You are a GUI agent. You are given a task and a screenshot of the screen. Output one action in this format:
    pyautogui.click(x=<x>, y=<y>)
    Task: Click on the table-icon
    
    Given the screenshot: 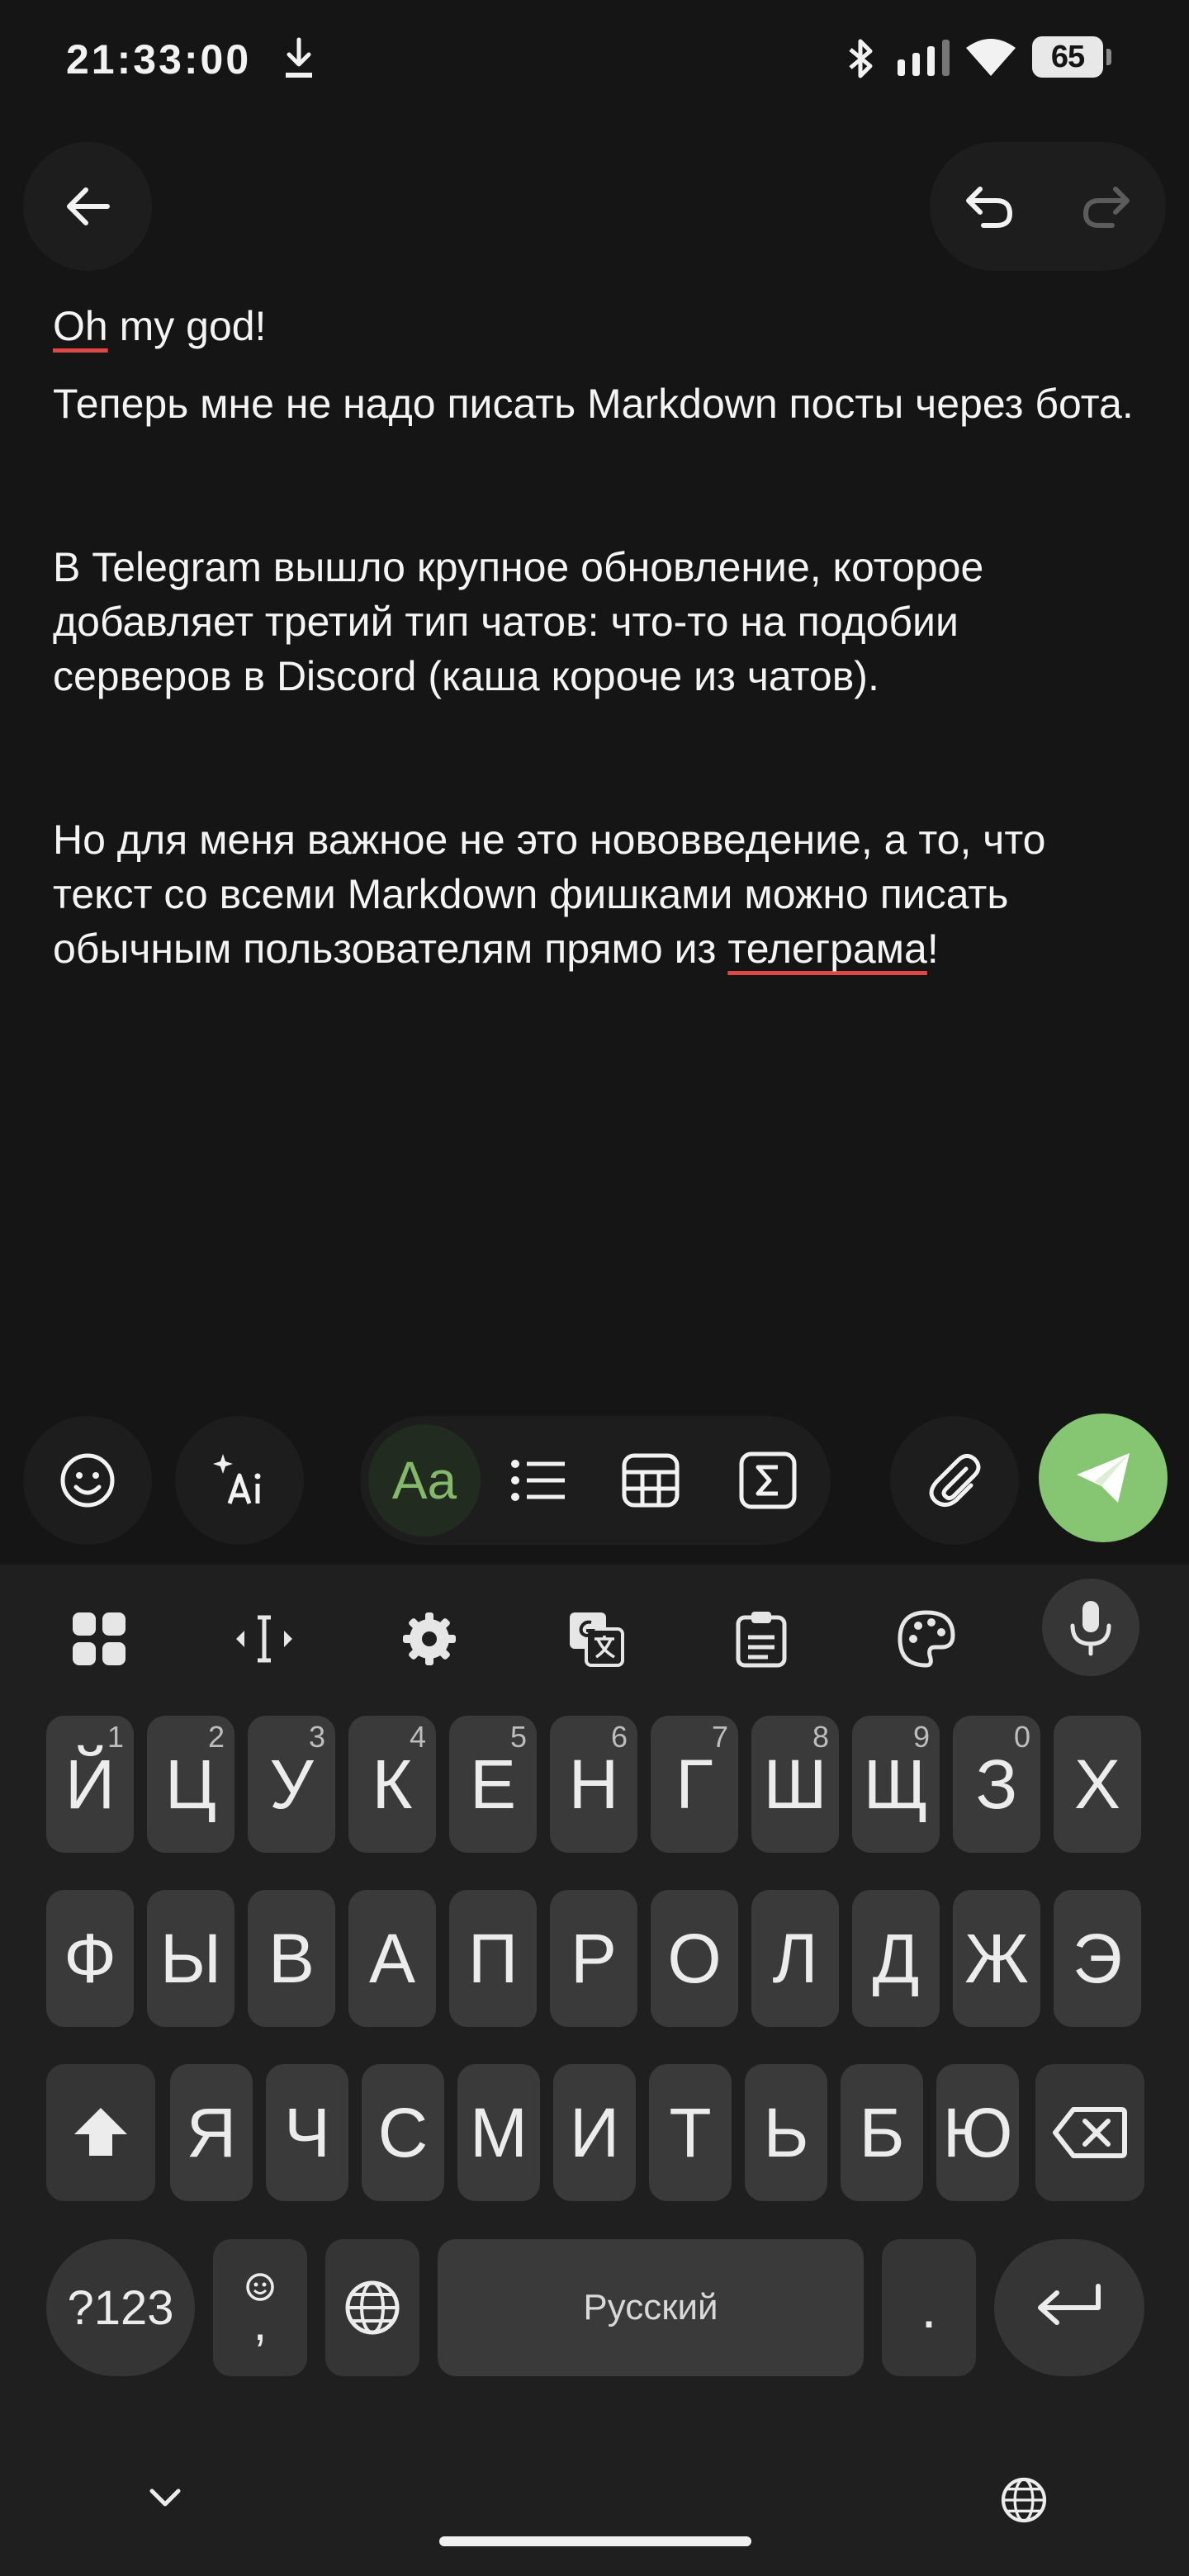 What is the action you would take?
    pyautogui.click(x=651, y=1480)
    